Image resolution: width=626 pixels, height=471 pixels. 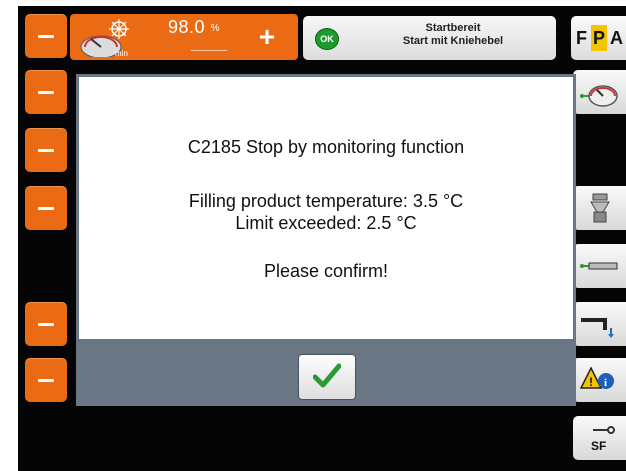 What do you see at coordinates (209, 50) in the screenshot?
I see `percent-underline` at bounding box center [209, 50].